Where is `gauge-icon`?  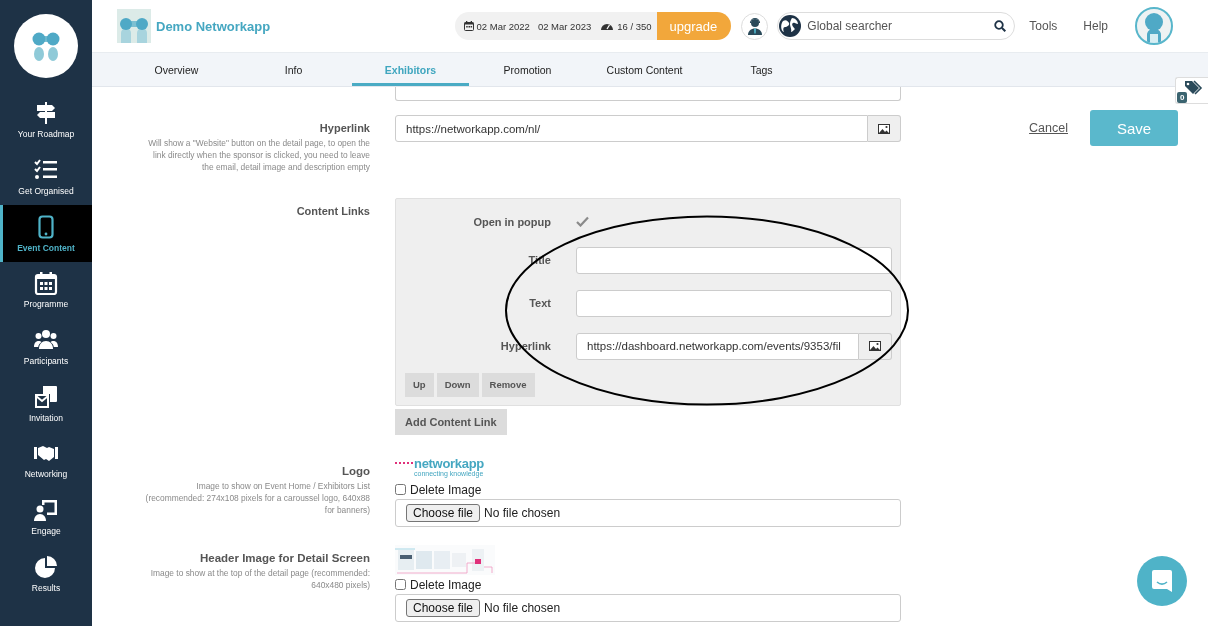
gauge-icon is located at coordinates (607, 26).